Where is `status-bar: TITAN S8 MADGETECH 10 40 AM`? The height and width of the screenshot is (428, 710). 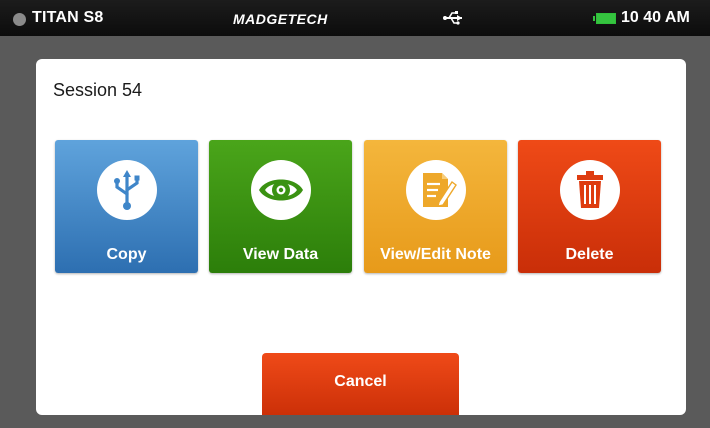 status-bar: TITAN S8 MADGETECH 10 40 AM is located at coordinates (355, 18).